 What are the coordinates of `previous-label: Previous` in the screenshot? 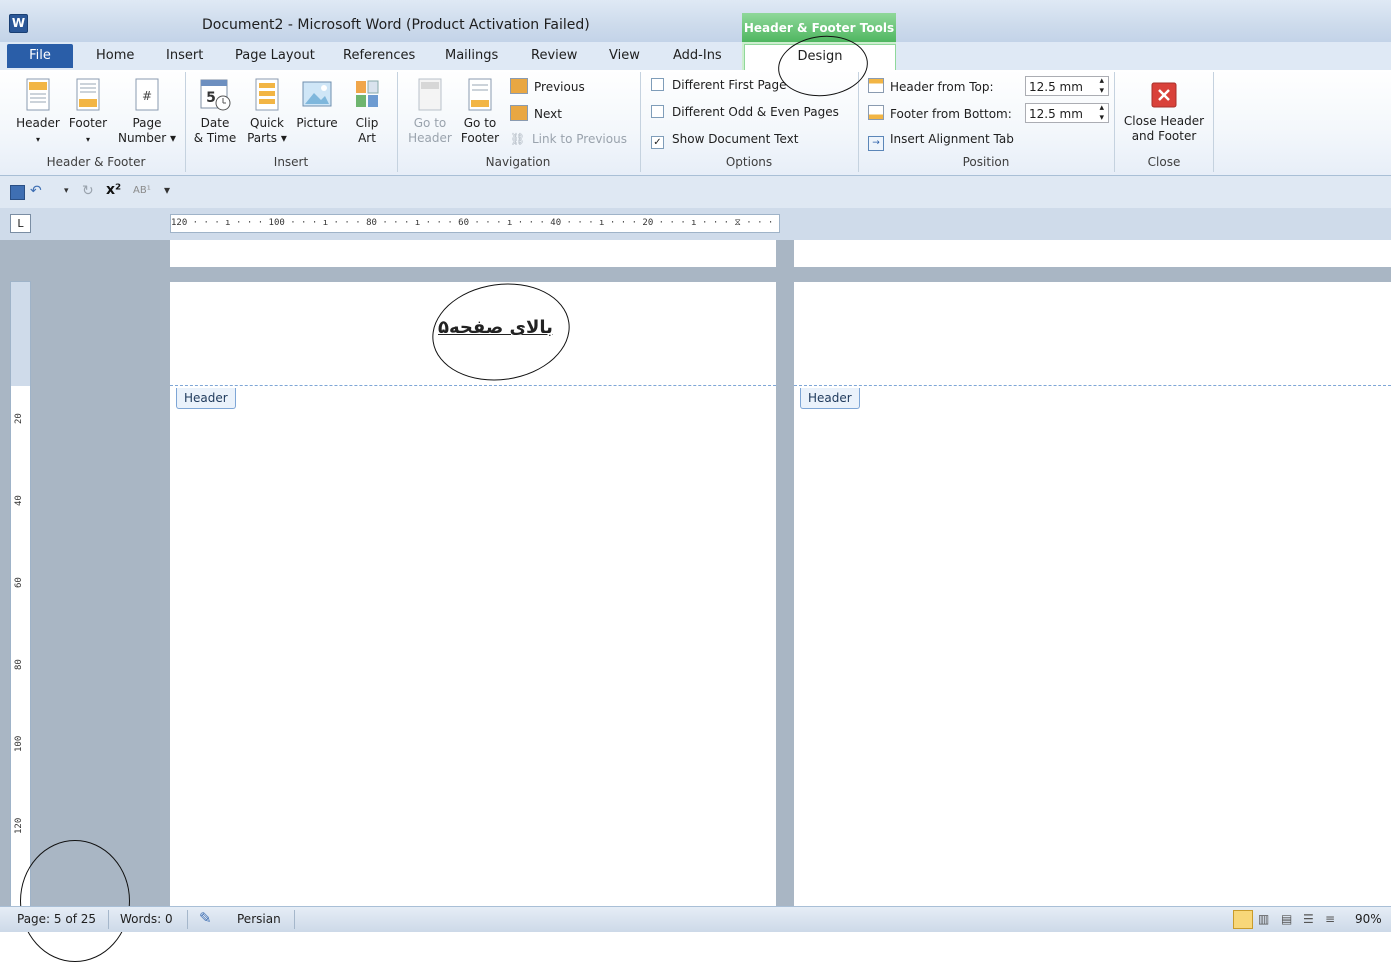 It's located at (559, 87).